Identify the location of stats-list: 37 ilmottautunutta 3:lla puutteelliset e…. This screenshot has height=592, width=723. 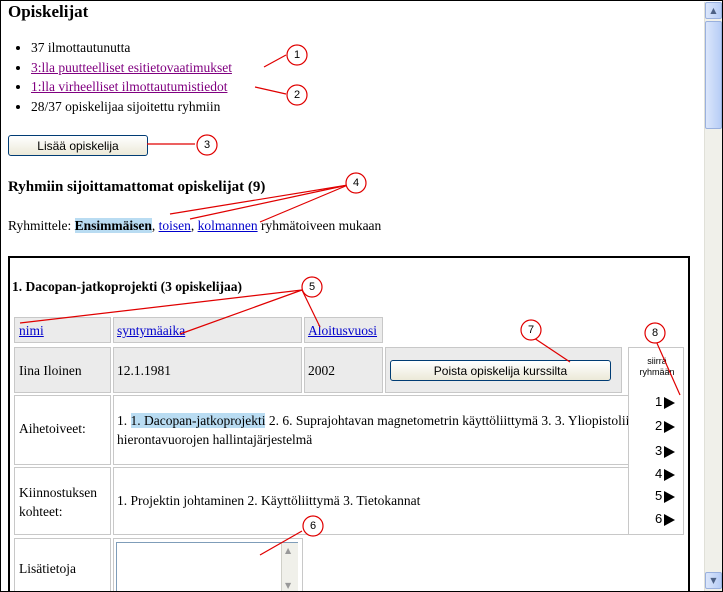
(123, 77).